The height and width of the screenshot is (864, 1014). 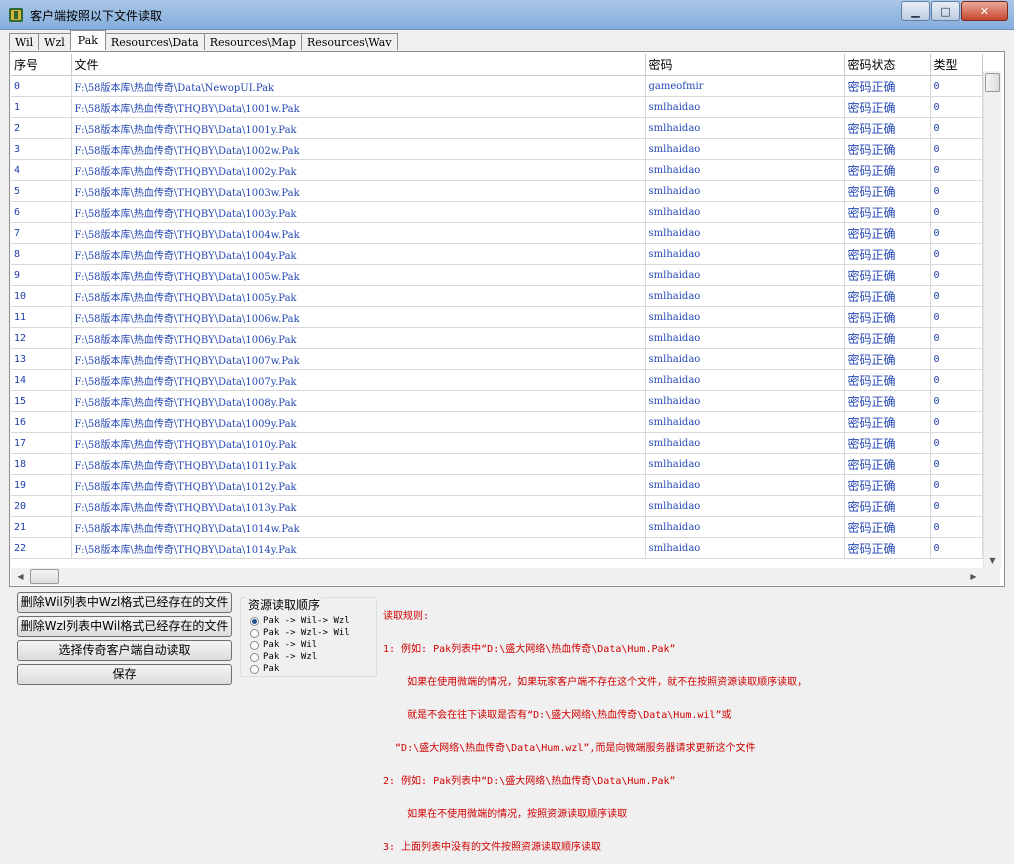 I want to click on delete-wzl-duplicates-button: 删除Wzl列表中Wil格式已经存在的文件, so click(x=124, y=626).